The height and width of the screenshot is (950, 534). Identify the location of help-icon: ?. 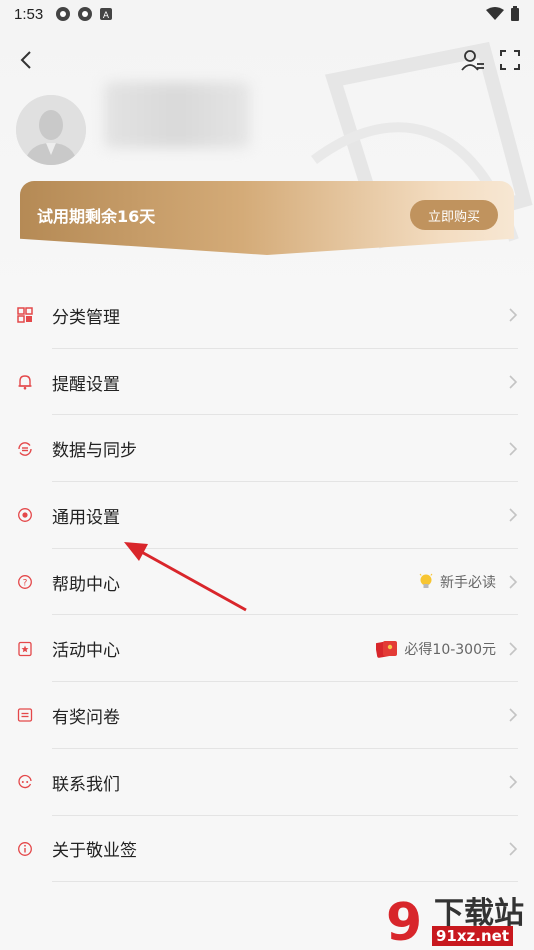
(25, 582).